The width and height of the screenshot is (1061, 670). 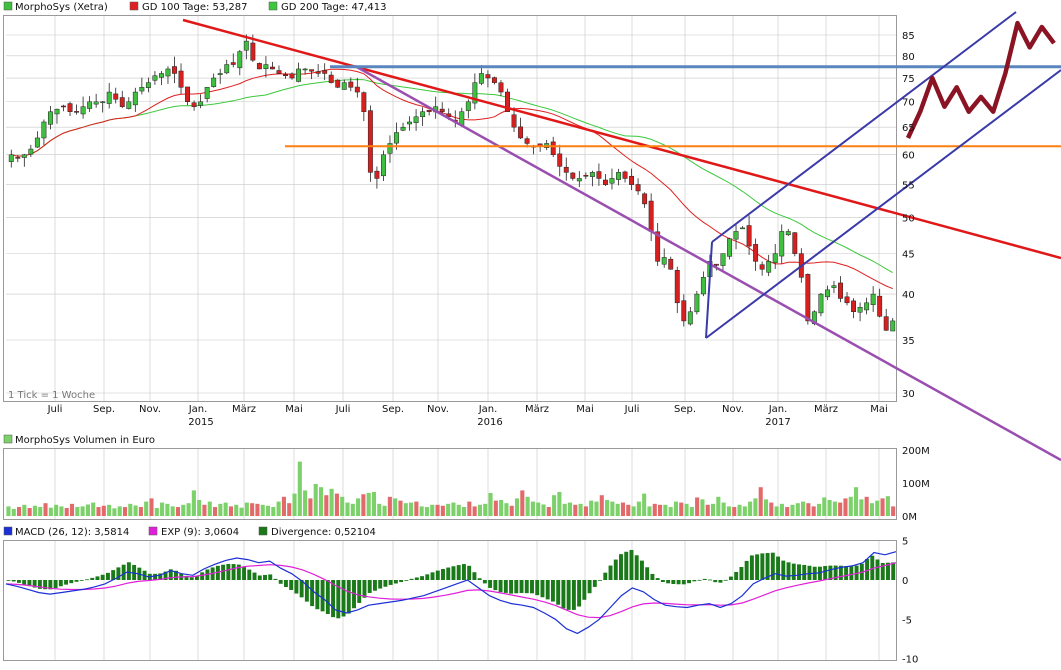 I want to click on tick-note: 1 Tick = 1 Woche, so click(x=51, y=395).